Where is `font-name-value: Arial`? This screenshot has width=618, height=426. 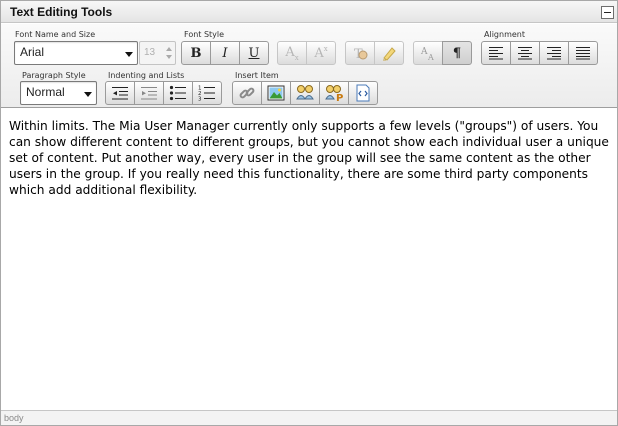 font-name-value: Arial is located at coordinates (32, 52).